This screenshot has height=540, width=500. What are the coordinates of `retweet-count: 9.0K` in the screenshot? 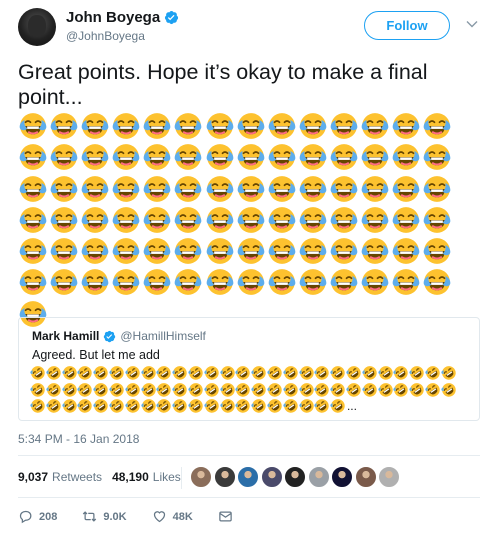 It's located at (115, 516).